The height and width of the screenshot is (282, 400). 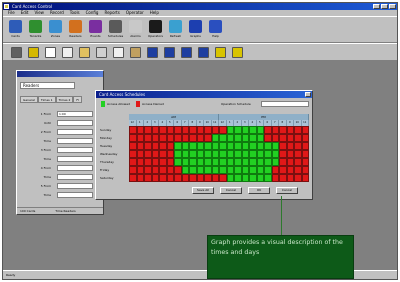 I want to click on help-button: Help, so click(x=215, y=29).